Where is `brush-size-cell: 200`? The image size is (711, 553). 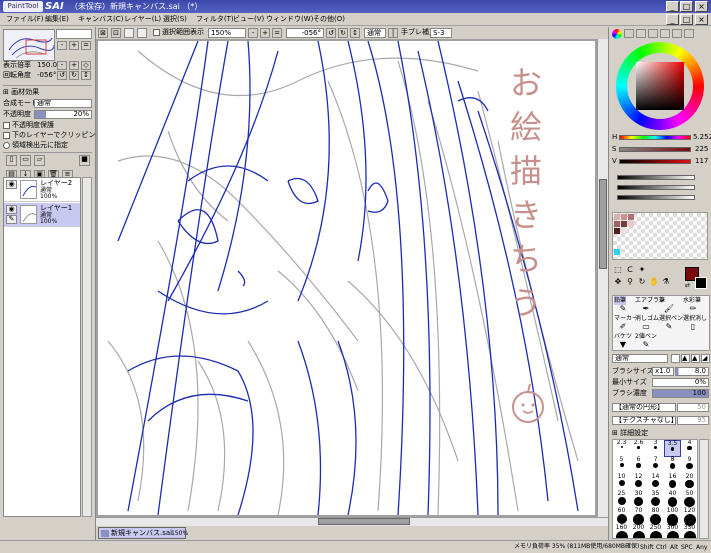 brush-size-cell: 200 is located at coordinates (638, 531).